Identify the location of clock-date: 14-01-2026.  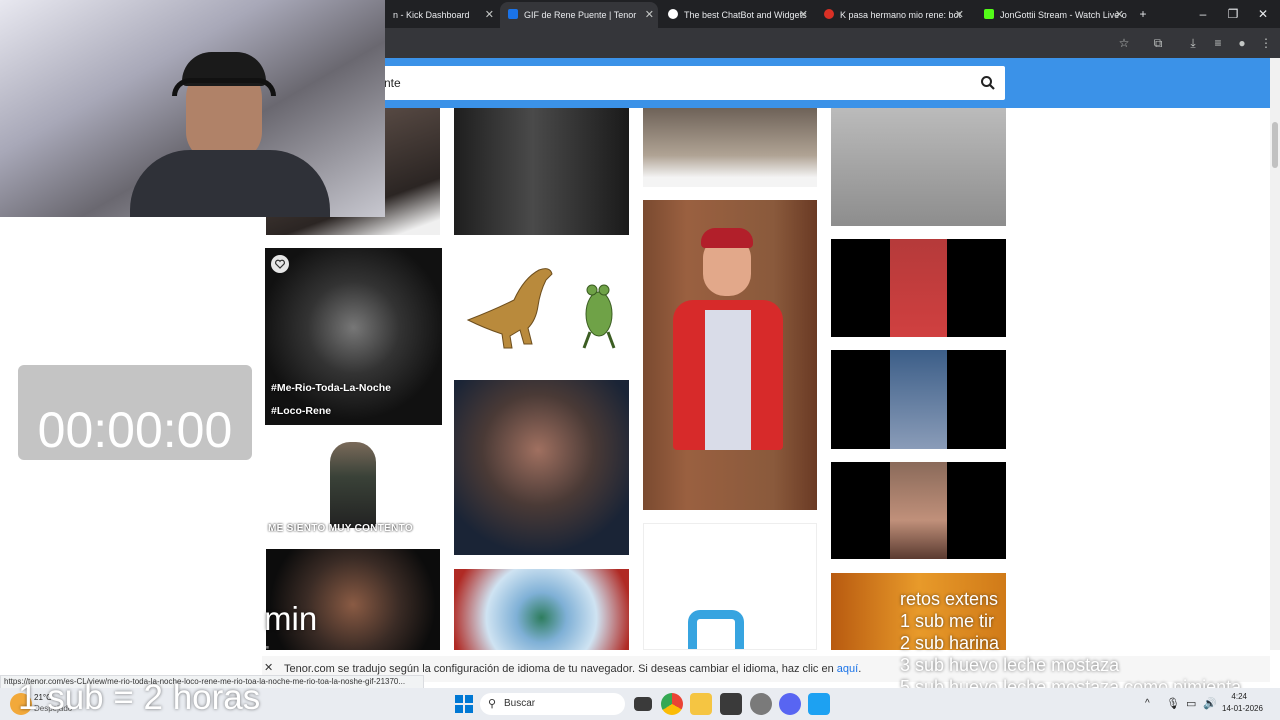
(1242, 708).